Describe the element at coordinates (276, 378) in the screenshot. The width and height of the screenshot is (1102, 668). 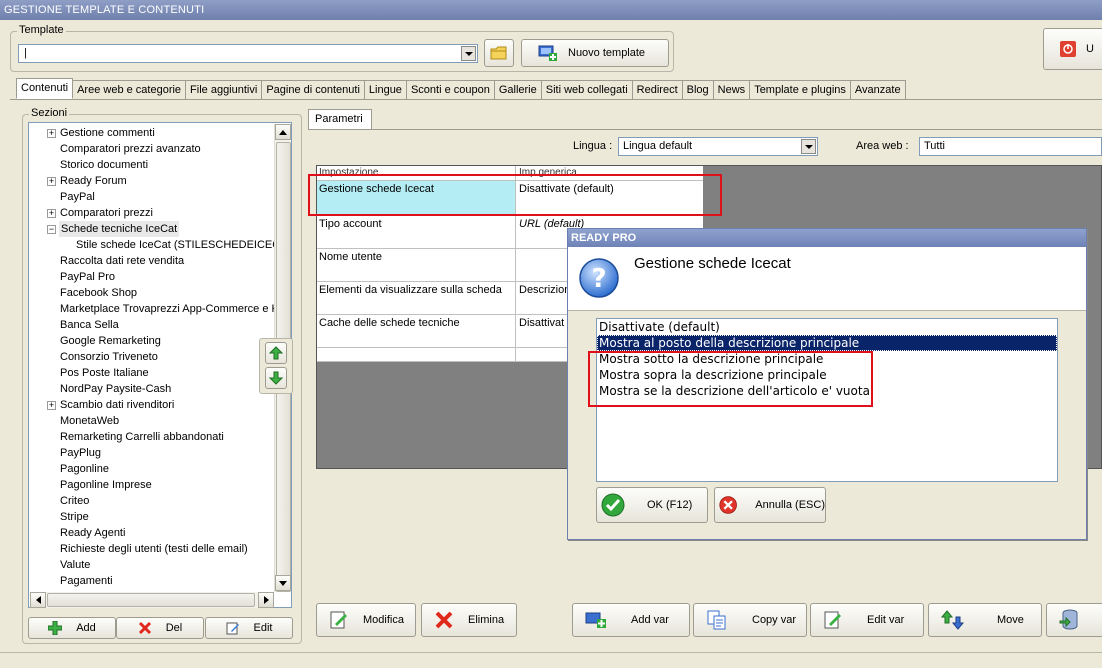
I see `move-down-button` at that location.